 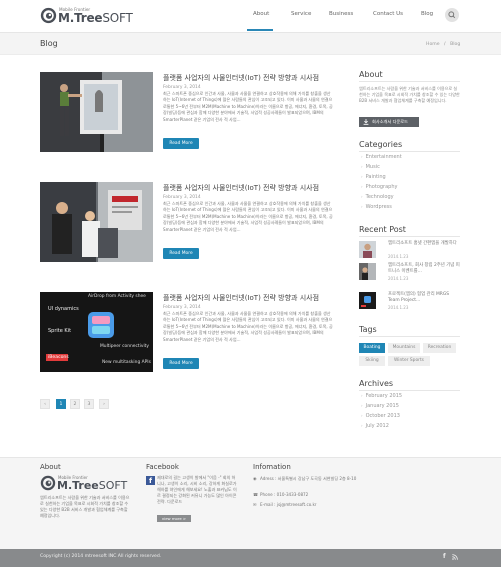 I want to click on pagination-page-1: 1, so click(x=61, y=404).